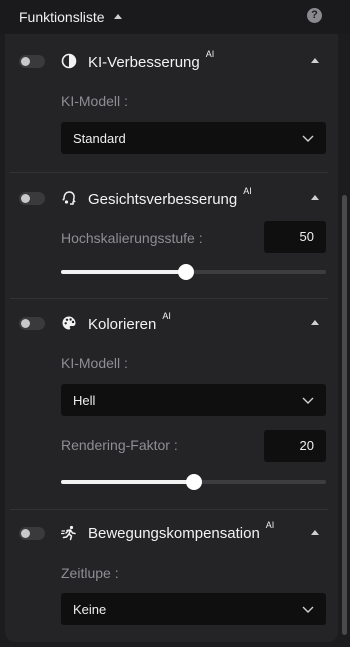 The height and width of the screenshot is (647, 350). I want to click on panel-header: Funktionsliste ?, so click(175, 17).